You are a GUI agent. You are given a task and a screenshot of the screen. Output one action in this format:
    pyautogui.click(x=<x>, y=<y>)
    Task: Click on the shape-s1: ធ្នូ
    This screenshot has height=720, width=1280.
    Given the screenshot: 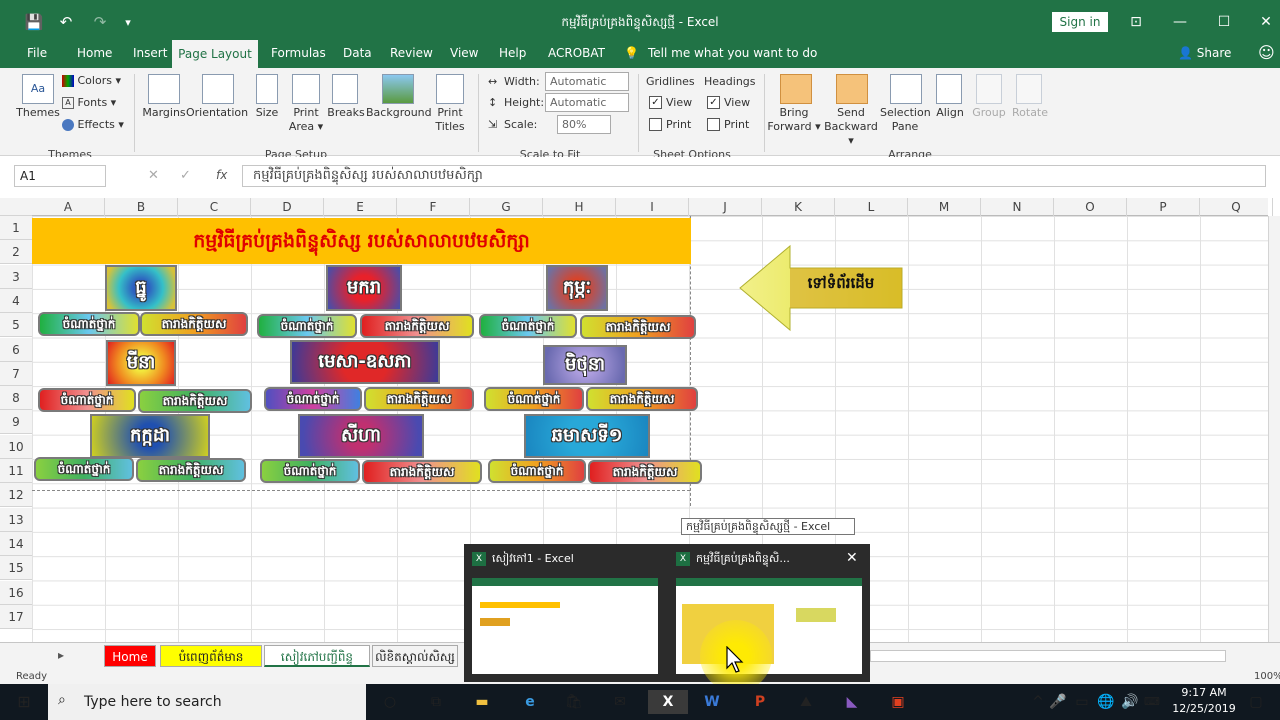 What is the action you would take?
    pyautogui.click(x=141, y=288)
    